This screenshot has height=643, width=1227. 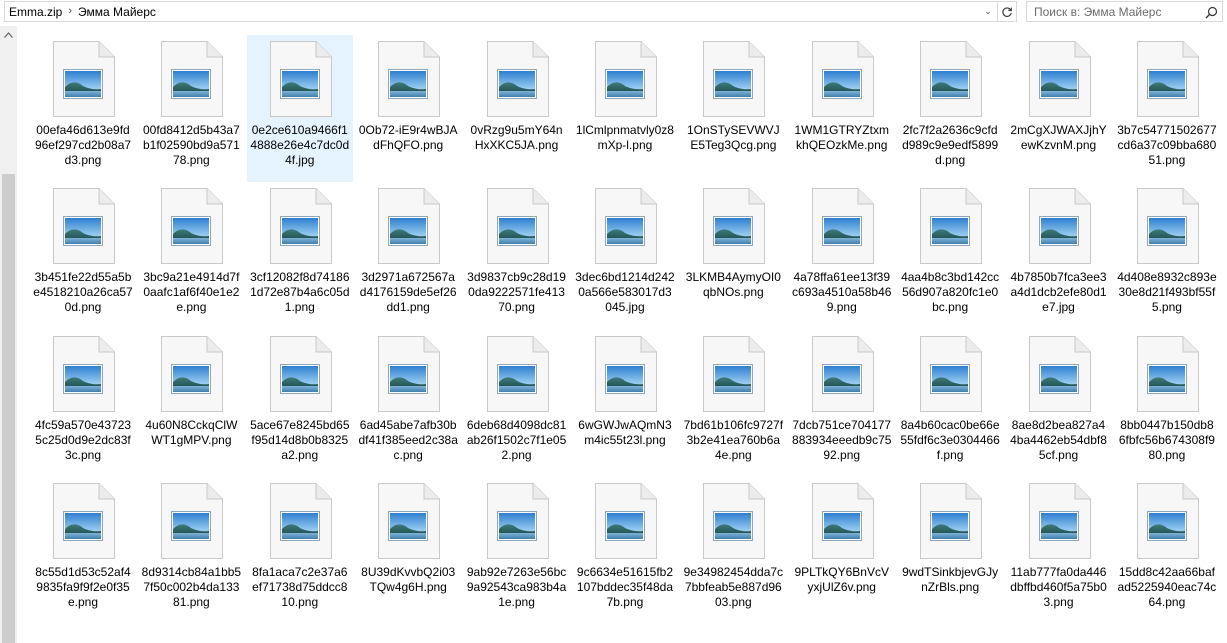 I want to click on file-item: 0Ob72-iE9r4wBJAdFhQFO.png, so click(x=408, y=108).